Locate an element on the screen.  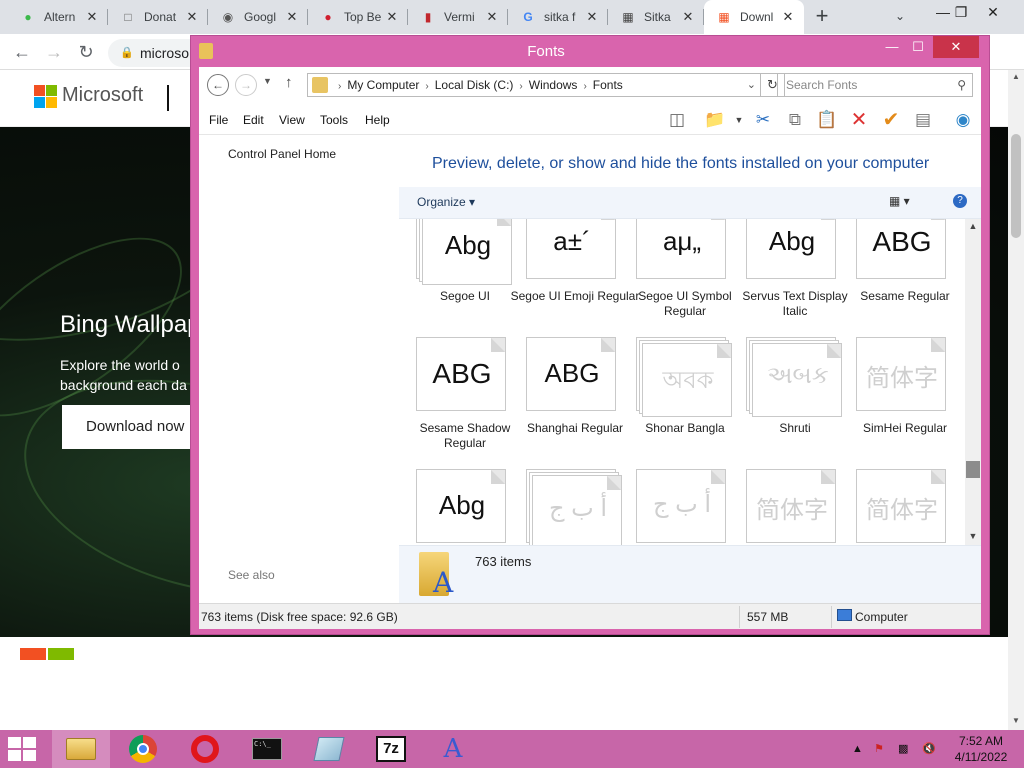
fonts-icon: A is located at coordinates (453, 749).